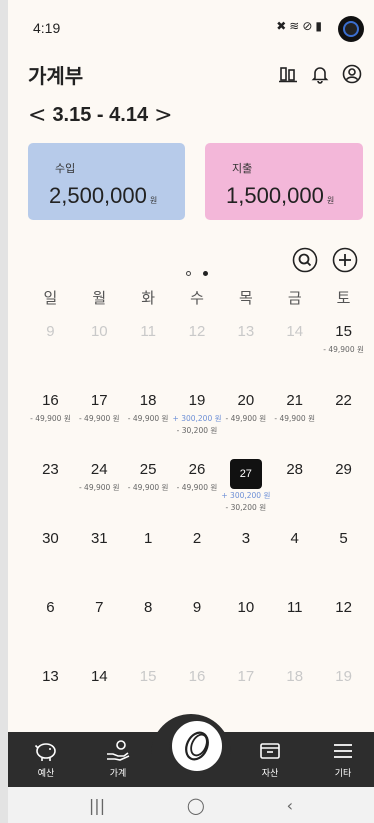 Image resolution: width=374 pixels, height=823 pixels. I want to click on calendar-day-today: 27 + 300,200 원 - 30,200 원, so click(245, 488).